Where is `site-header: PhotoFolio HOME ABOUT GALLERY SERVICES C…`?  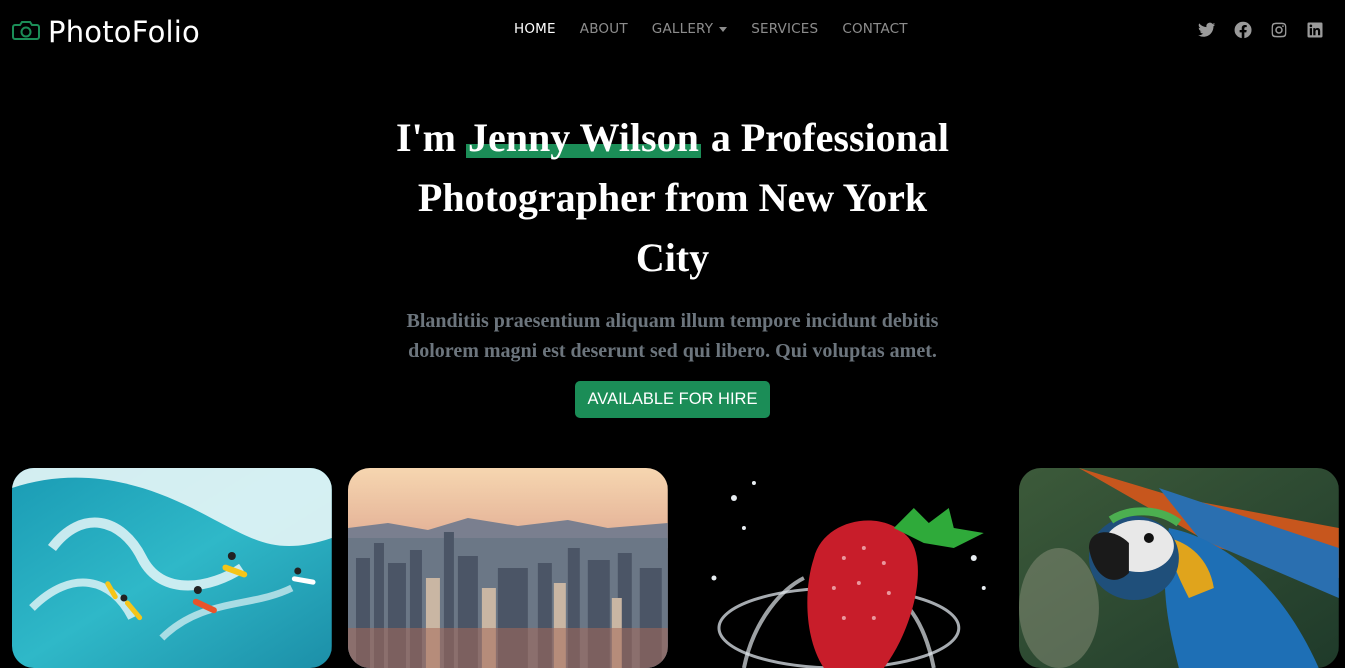
site-header: PhotoFolio HOME ABOUT GALLERY SERVICES C… is located at coordinates (672, 30).